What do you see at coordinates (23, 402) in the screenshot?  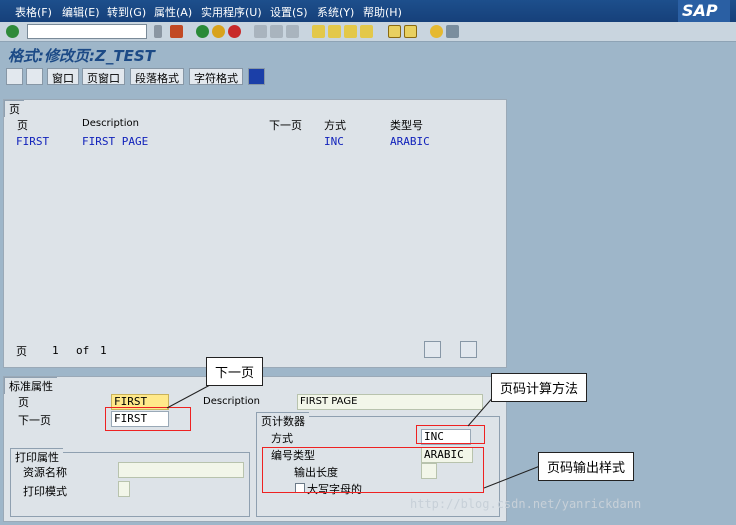 I see `page-label: 页` at bounding box center [23, 402].